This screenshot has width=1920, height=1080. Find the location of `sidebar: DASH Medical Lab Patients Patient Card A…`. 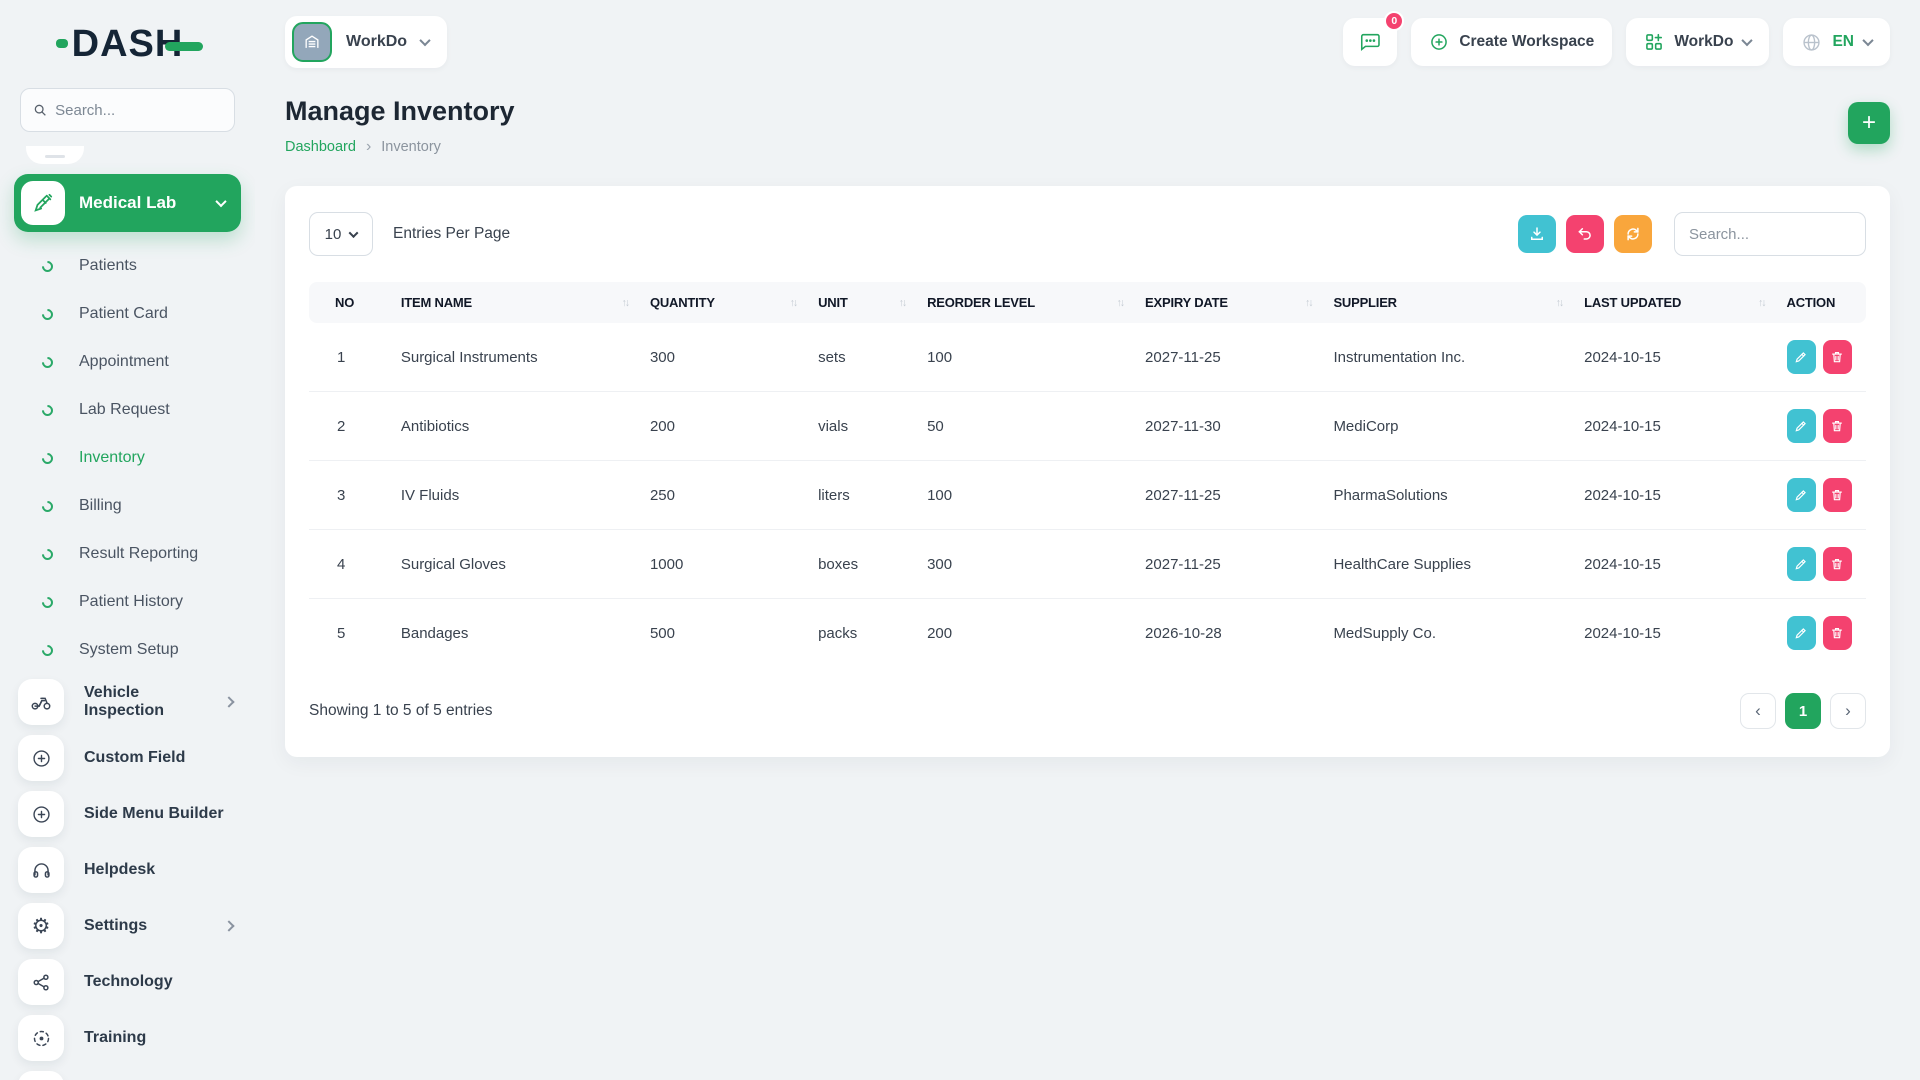

sidebar: DASH Medical Lab Patients Patient Card A… is located at coordinates (127, 540).